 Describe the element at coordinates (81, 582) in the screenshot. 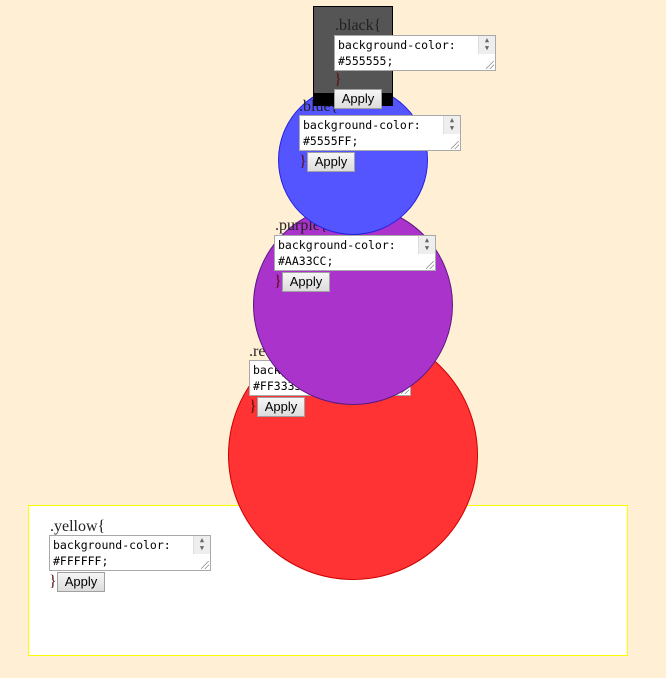

I see `yellow-apply-button: Apply` at that location.